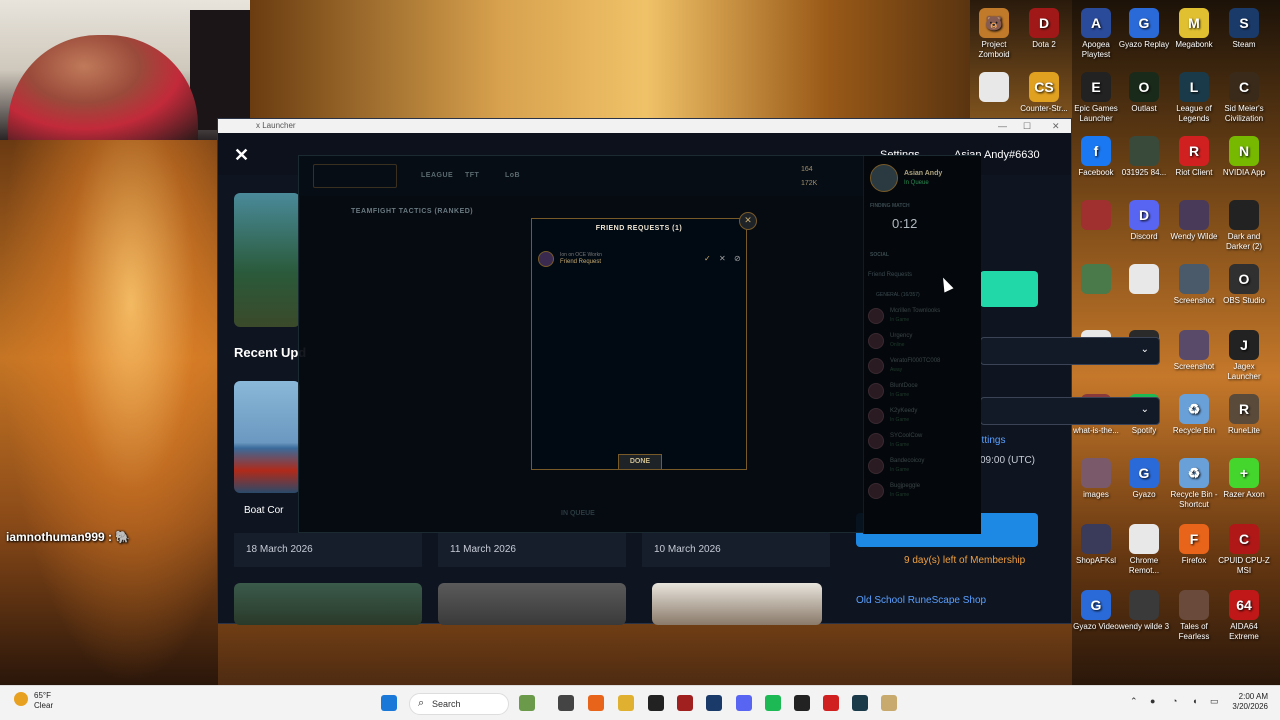  I want to click on friend-row: Bugjpeggle In Game, so click(923, 493).